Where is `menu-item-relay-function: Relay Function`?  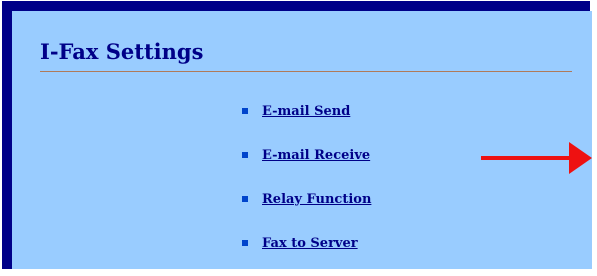
menu-item-relay-function: Relay Function is located at coordinates (306, 199).